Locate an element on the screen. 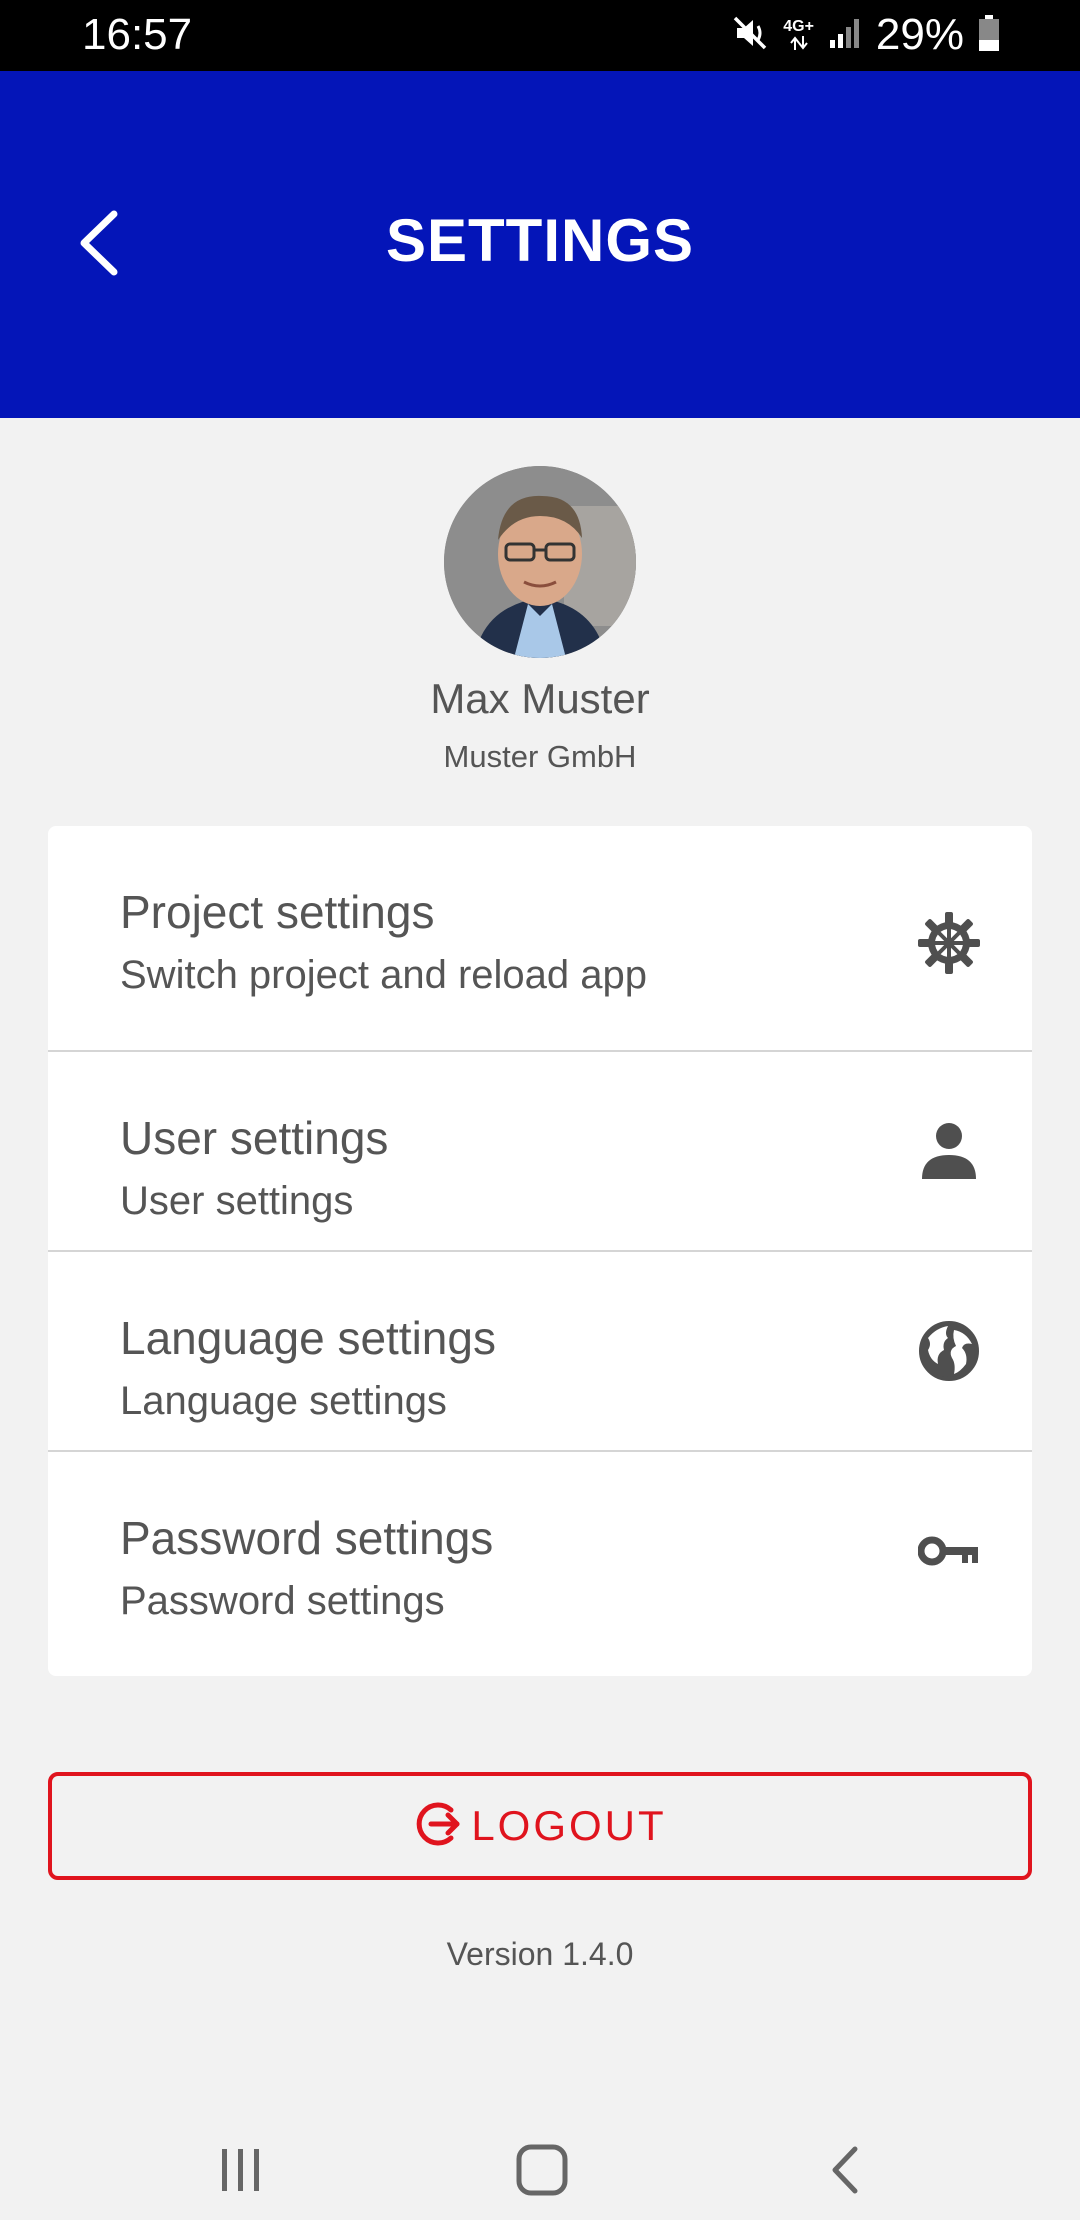 This screenshot has width=1080, height=2220. recent-apps-icon is located at coordinates (241, 2170).